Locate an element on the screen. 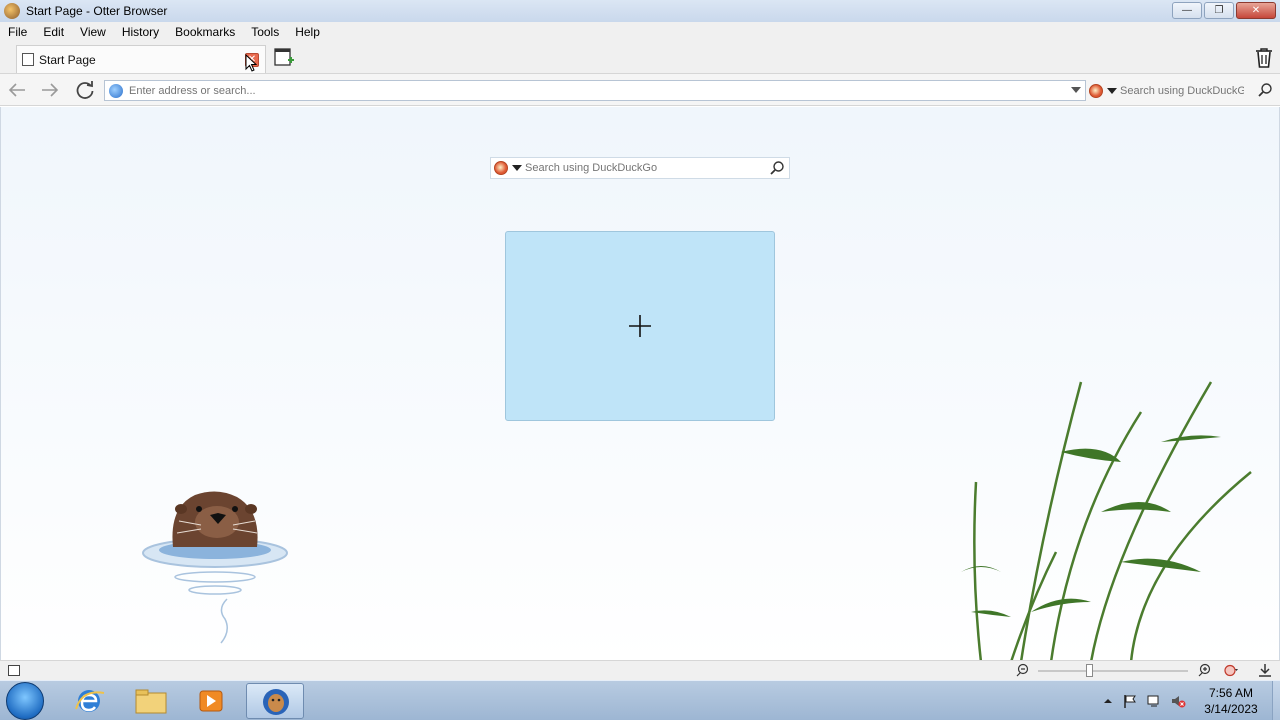 Image resolution: width=1280 pixels, height=720 pixels. new-tab-icon is located at coordinates (284, 57).